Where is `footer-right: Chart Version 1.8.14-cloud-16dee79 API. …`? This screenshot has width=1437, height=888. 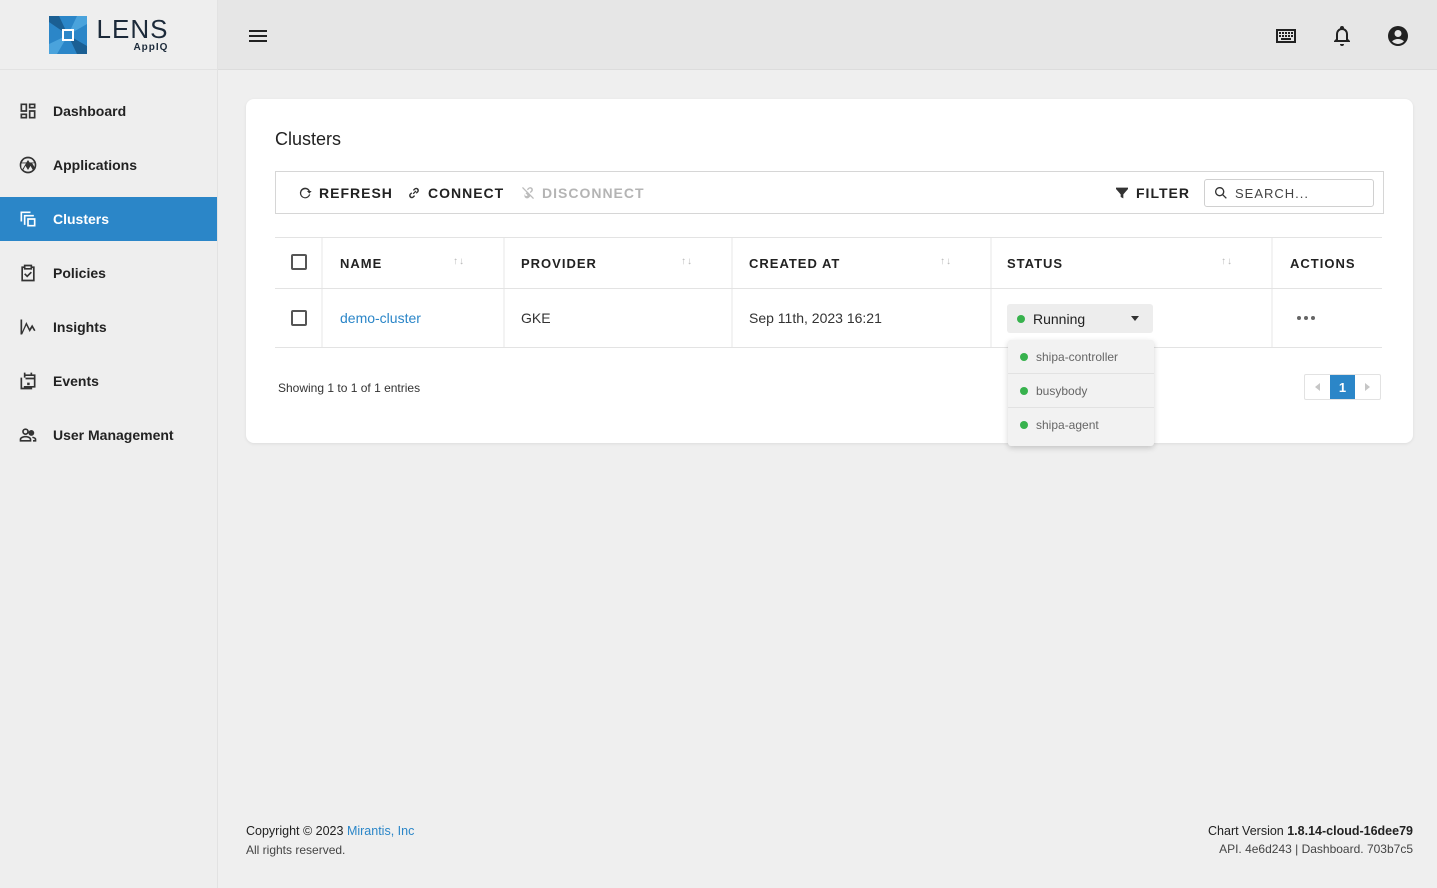 footer-right: Chart Version 1.8.14-cloud-16dee79 API. … is located at coordinates (1310, 840).